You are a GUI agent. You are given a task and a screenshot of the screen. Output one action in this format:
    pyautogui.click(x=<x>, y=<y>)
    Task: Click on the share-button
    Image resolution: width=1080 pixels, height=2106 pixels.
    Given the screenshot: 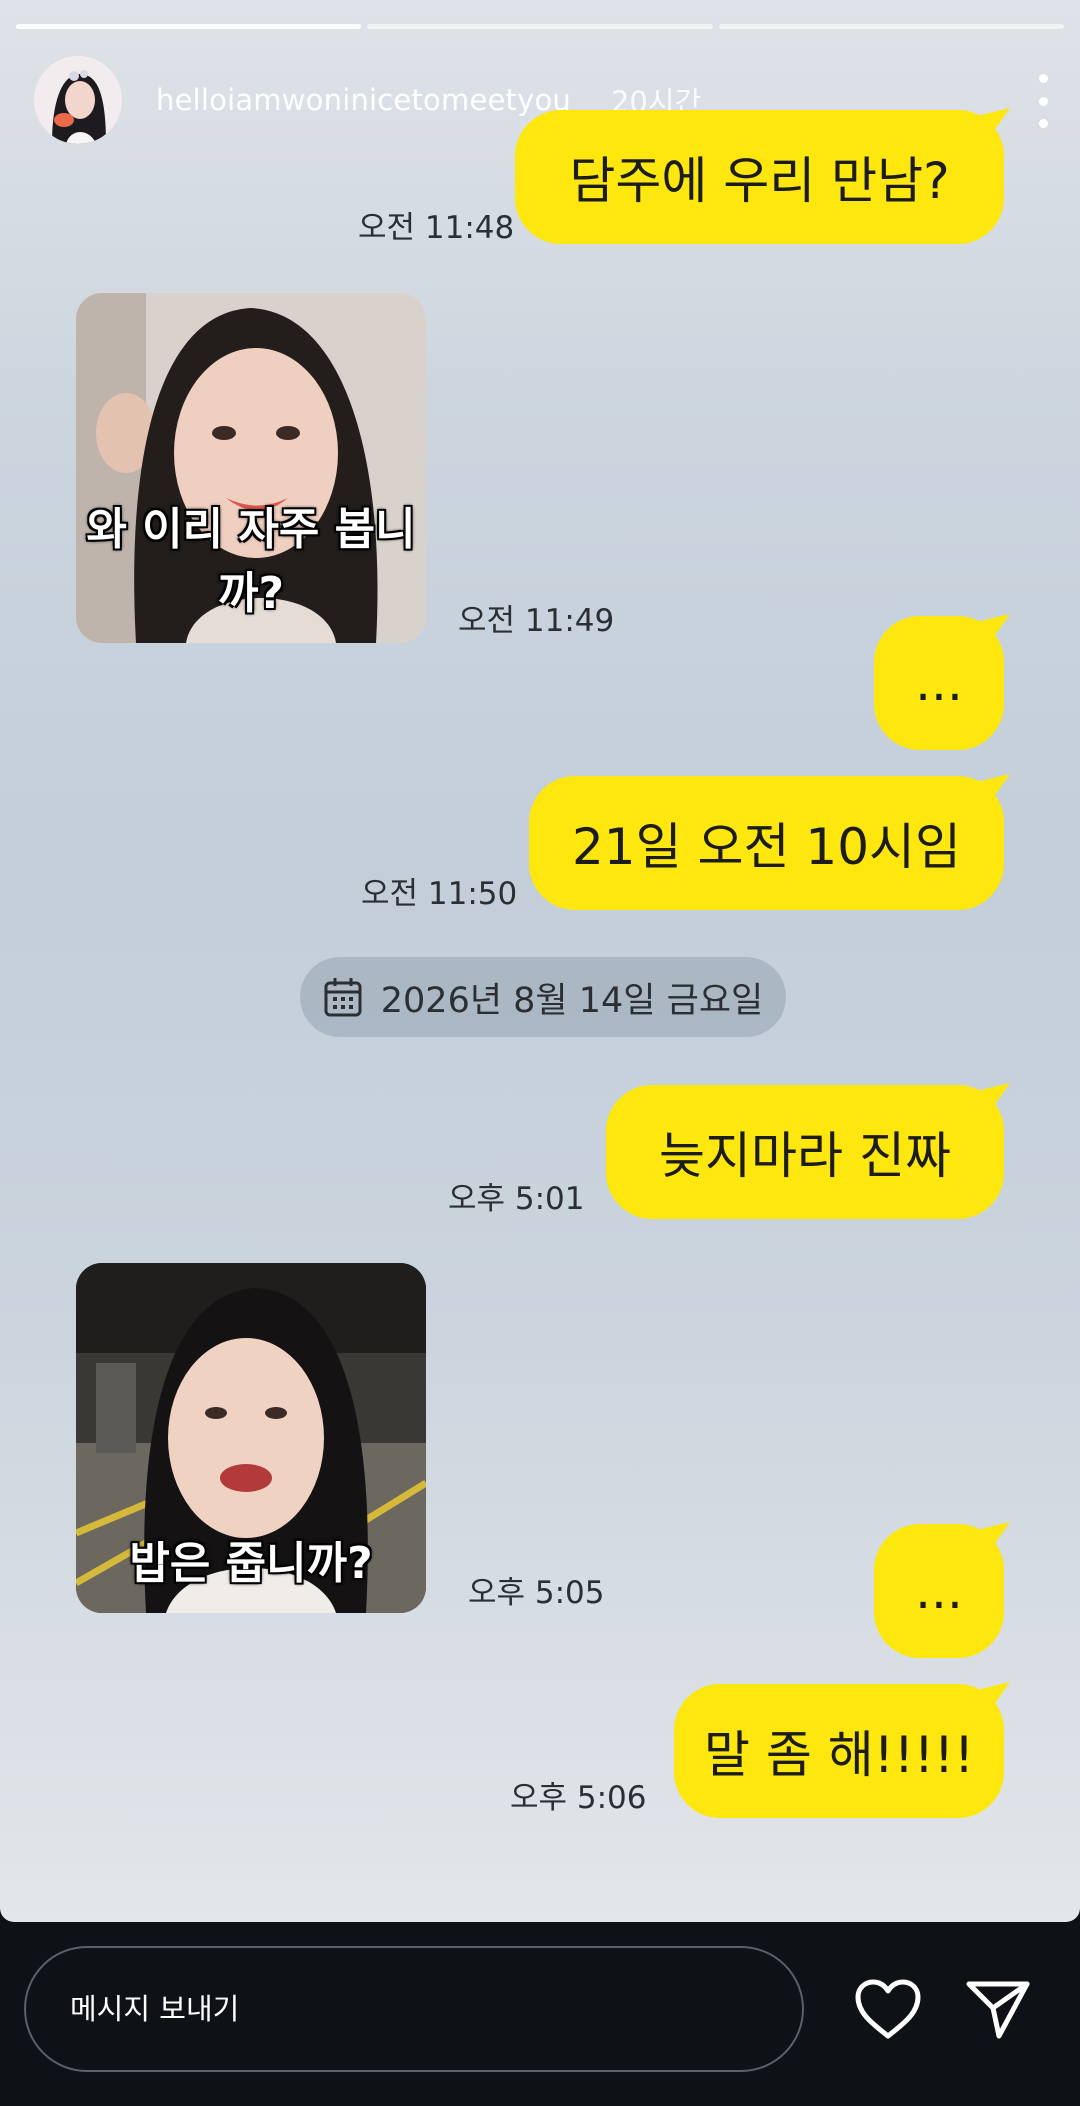 What is the action you would take?
    pyautogui.click(x=998, y=2009)
    